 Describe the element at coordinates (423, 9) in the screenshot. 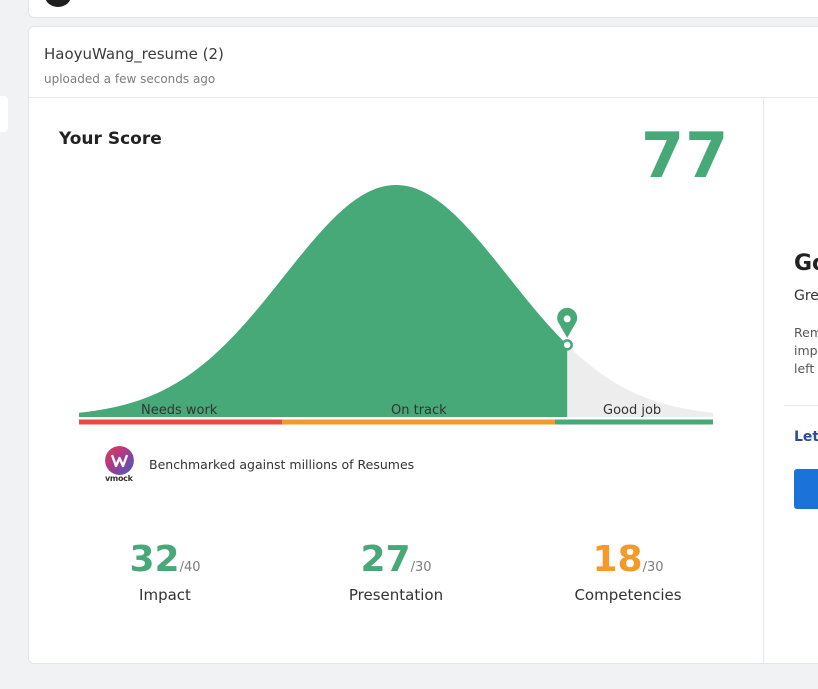

I see `previous-card` at that location.